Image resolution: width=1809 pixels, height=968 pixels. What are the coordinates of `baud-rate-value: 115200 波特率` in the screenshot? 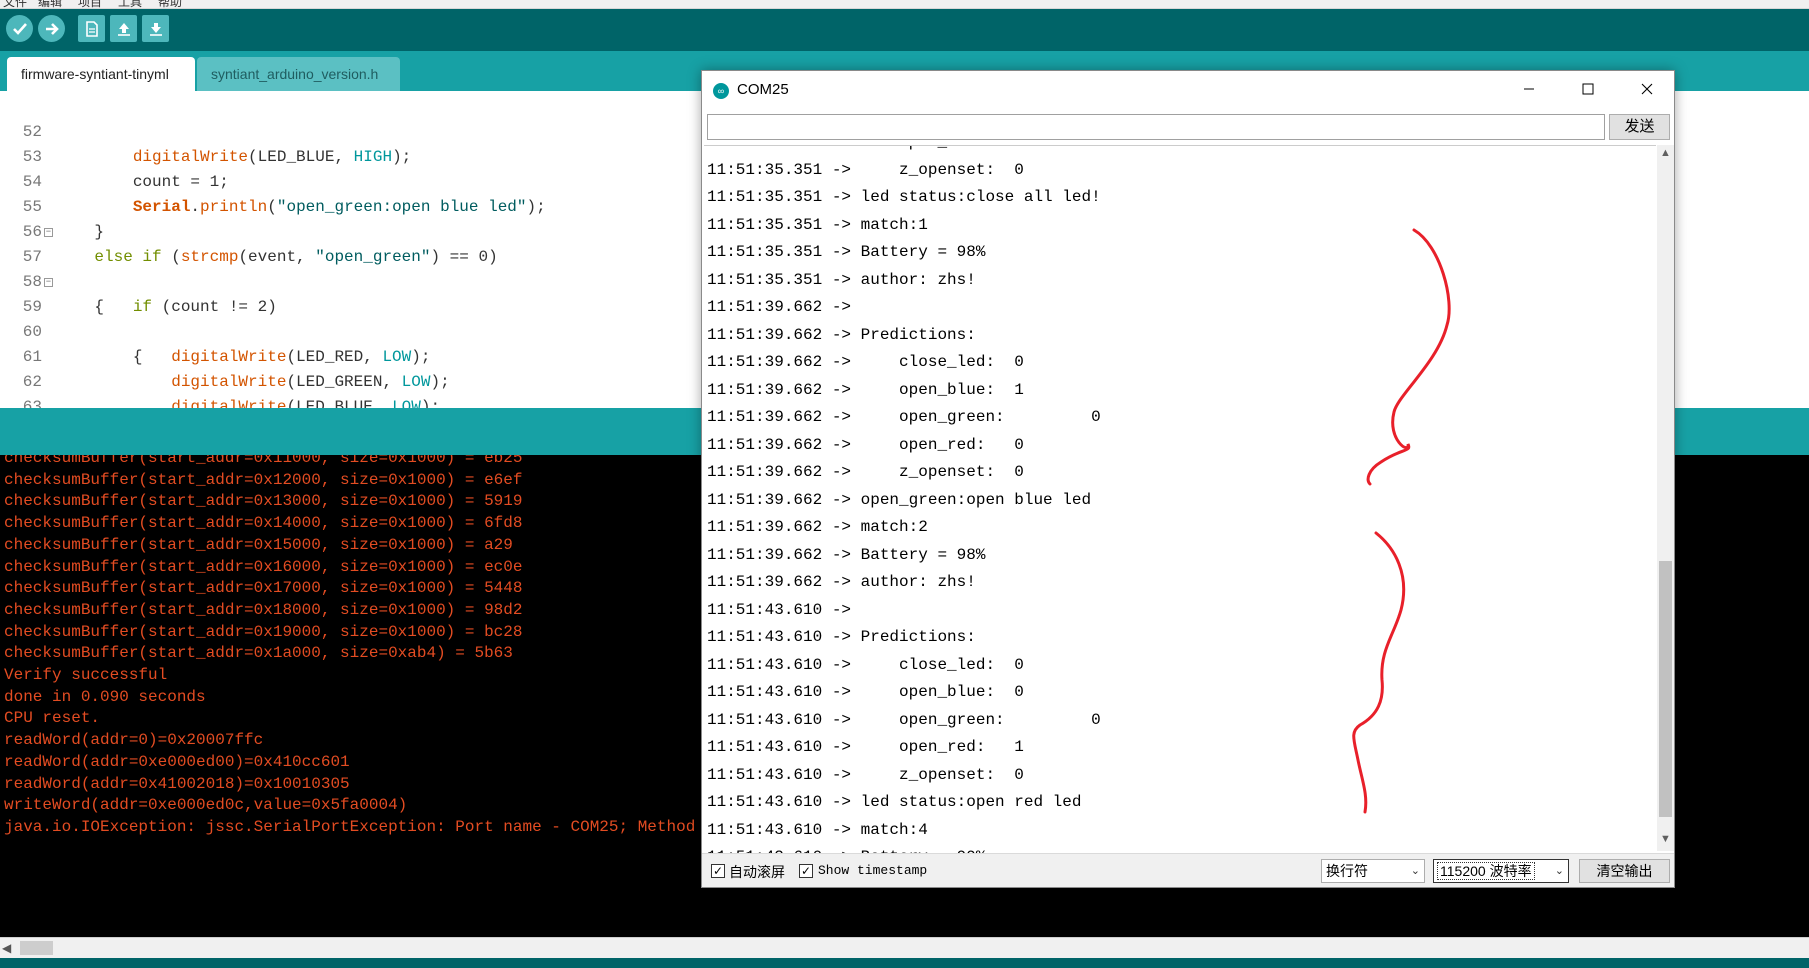 It's located at (1486, 871).